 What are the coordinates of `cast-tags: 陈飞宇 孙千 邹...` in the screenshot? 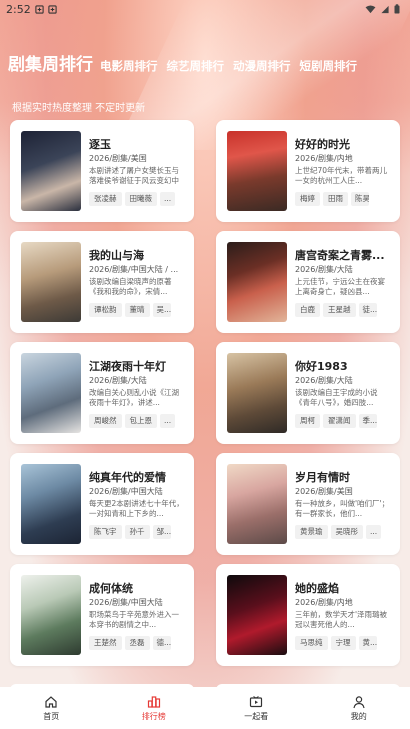 It's located at (130, 532).